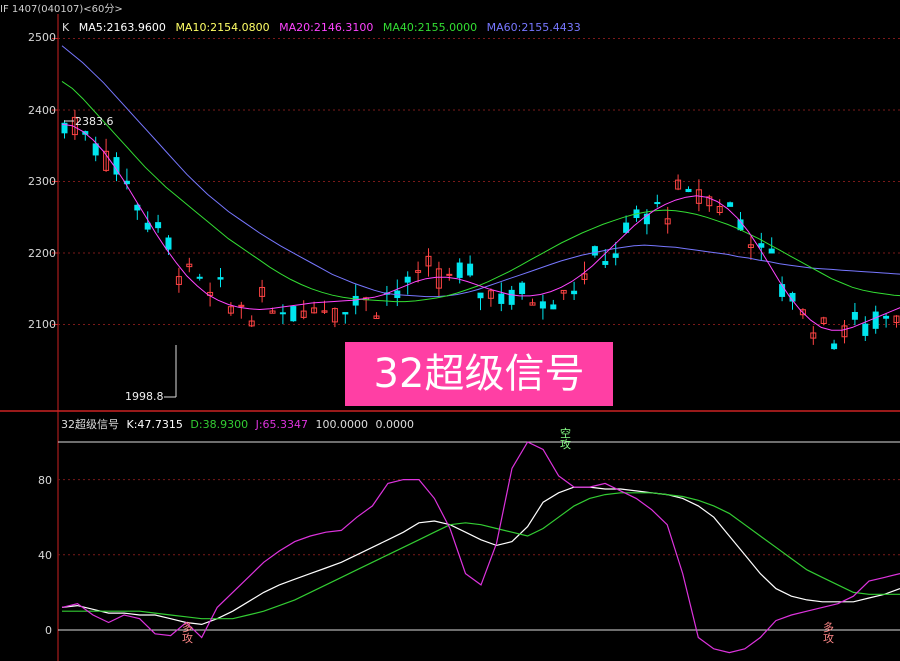 The height and width of the screenshot is (661, 900). What do you see at coordinates (395, 424) in the screenshot?
I see `legend-lower-value: 0.0000` at bounding box center [395, 424].